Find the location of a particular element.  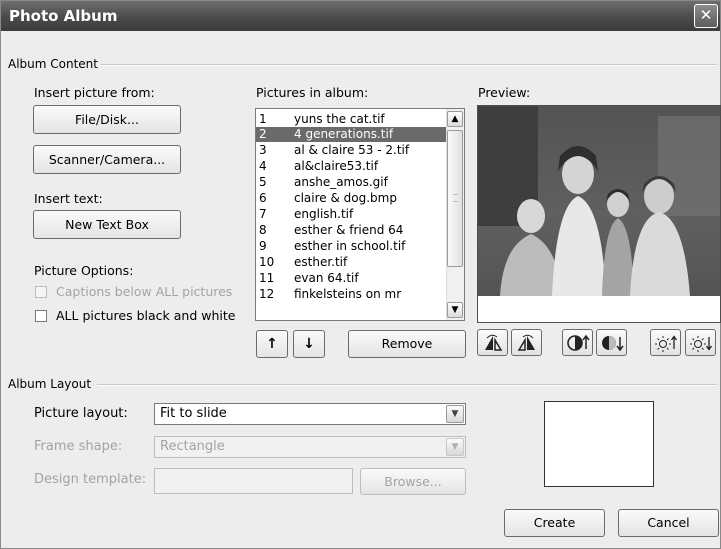

layout-preview is located at coordinates (599, 444).